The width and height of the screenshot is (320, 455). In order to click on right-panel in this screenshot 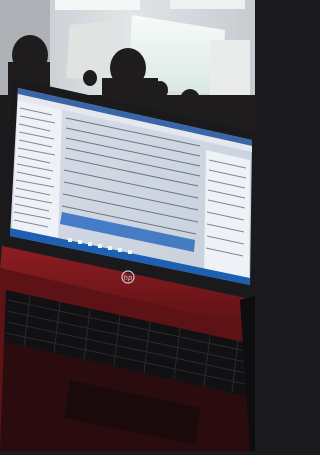, I will do `click(230, 67)`.